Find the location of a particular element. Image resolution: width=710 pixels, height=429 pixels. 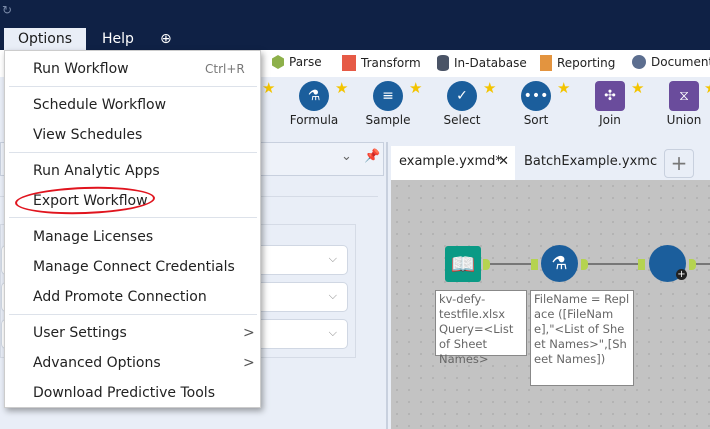

tab-batchexample: BatchExample.yxmc✕ is located at coordinates (587, 173).